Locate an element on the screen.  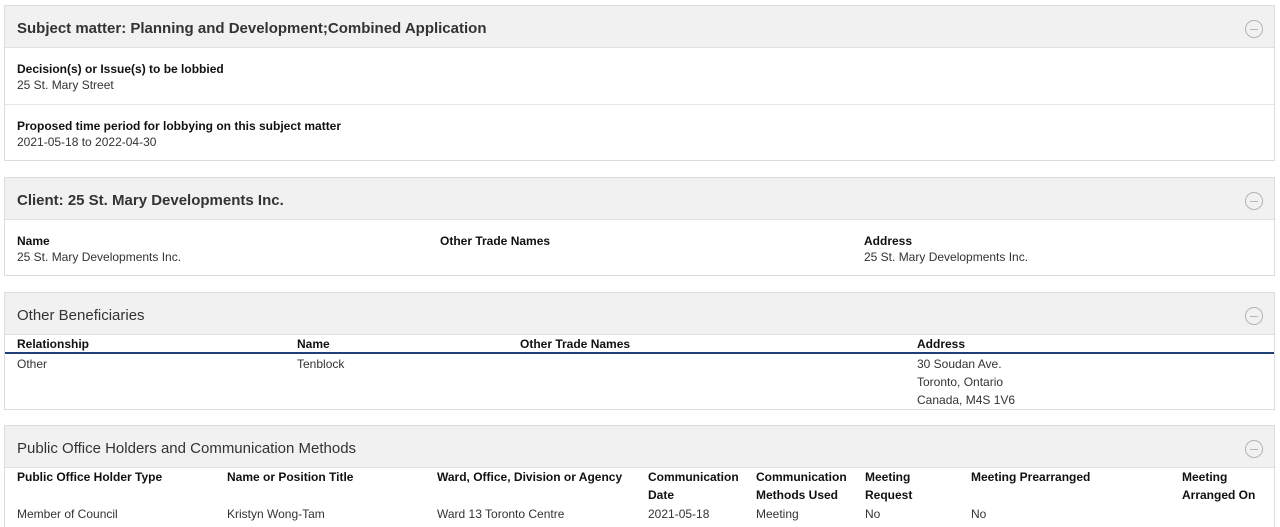
decision-value: 25 St. Mary Street is located at coordinates (65, 85).